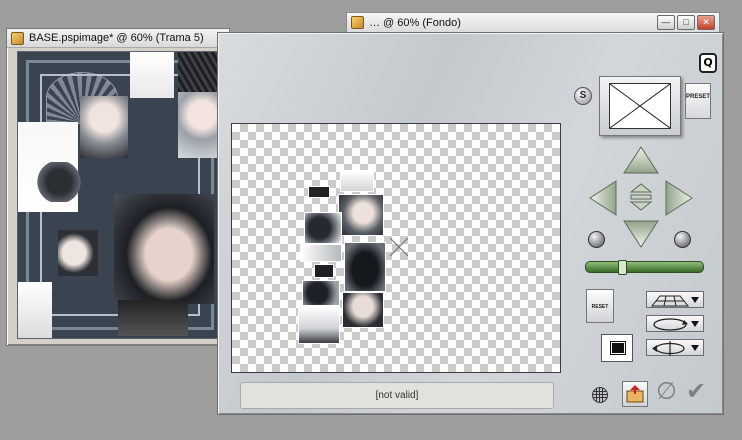  Describe the element at coordinates (641, 234) in the screenshot. I see `arrow-down-icon` at that location.